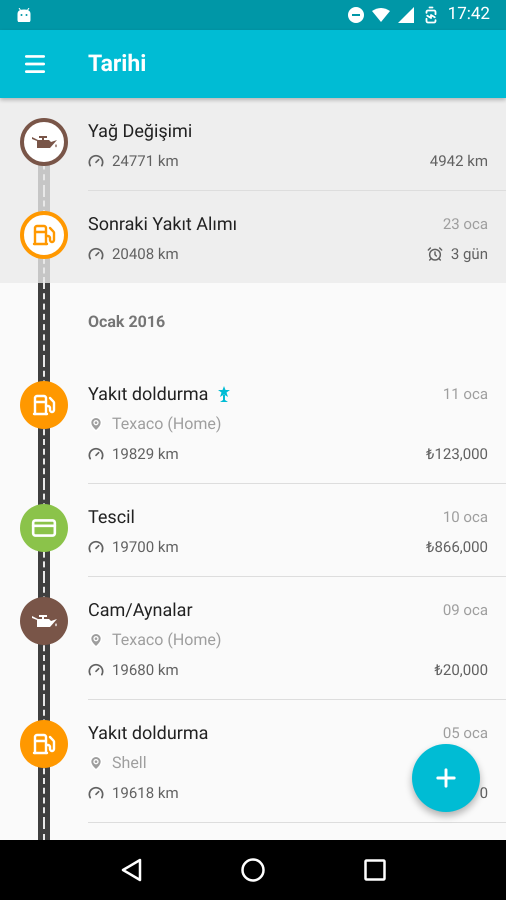  Describe the element at coordinates (457, 454) in the screenshot. I see `entry-amount: ₺123,000` at that location.